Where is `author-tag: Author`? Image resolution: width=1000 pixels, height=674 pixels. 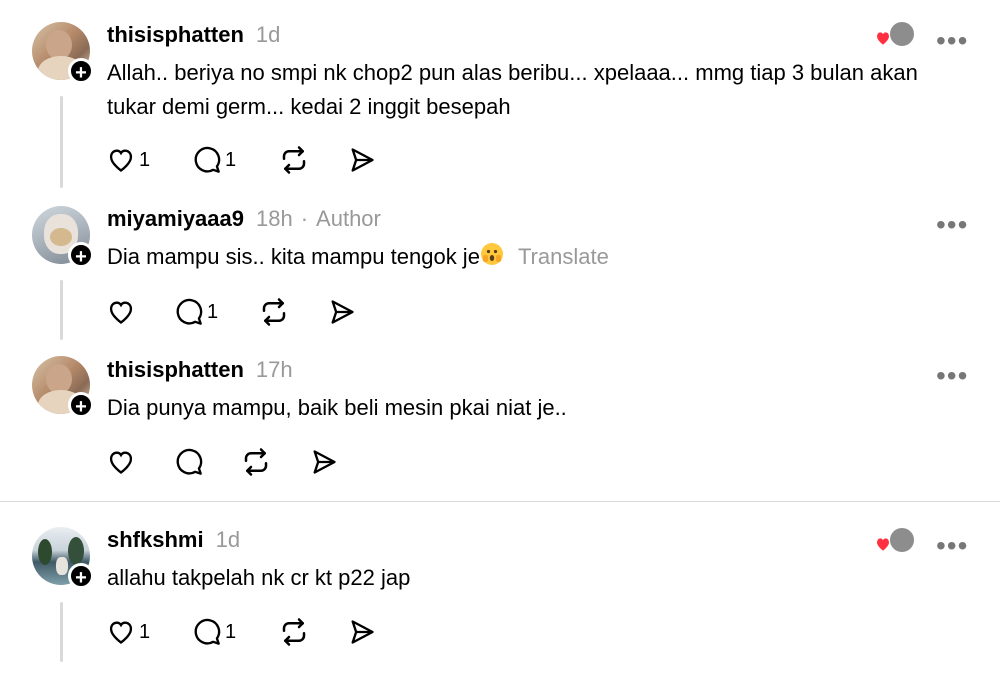 author-tag: Author is located at coordinates (348, 218).